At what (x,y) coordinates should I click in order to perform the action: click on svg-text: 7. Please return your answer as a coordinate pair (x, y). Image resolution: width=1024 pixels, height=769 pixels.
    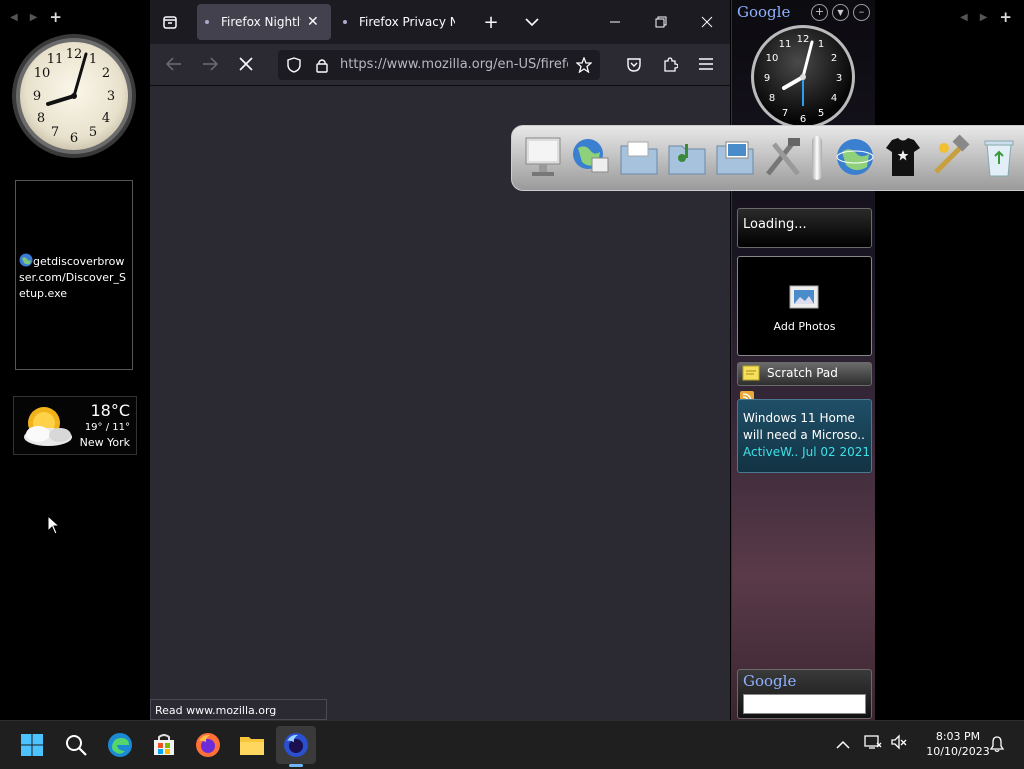
    Looking at the image, I should click on (55, 132).